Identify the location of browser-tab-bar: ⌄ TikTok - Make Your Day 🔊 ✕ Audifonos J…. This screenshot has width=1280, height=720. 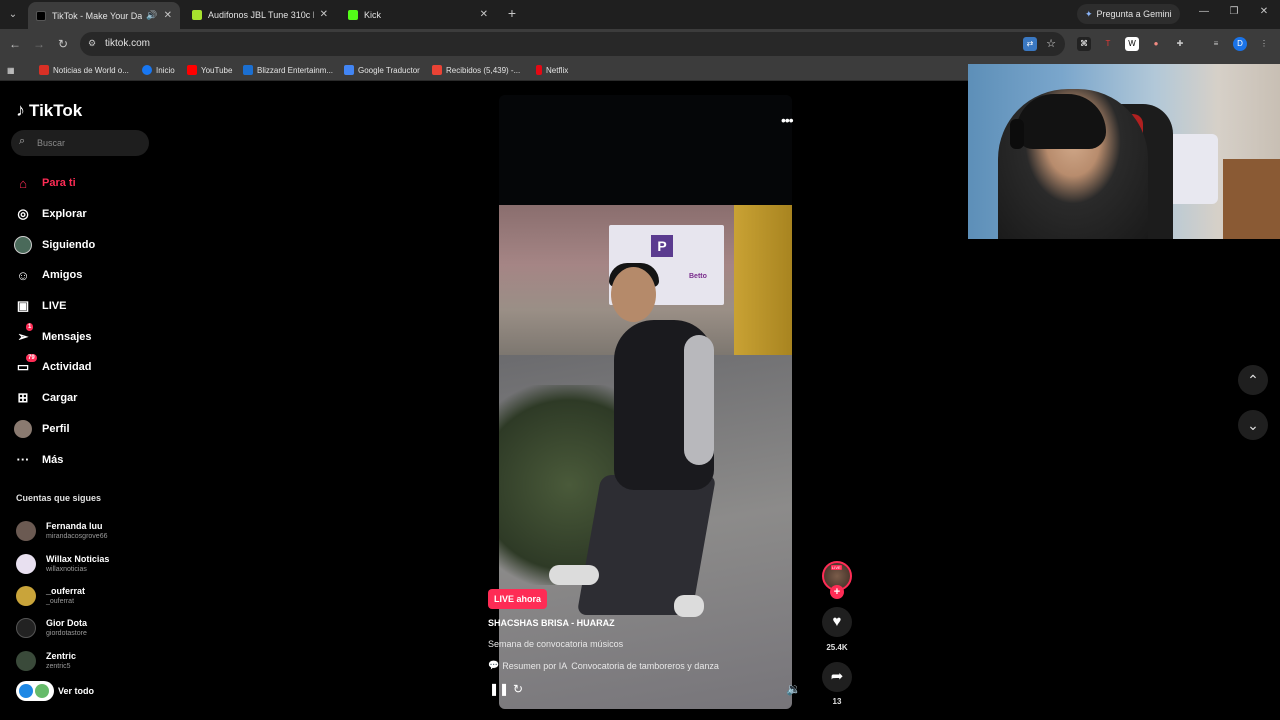
(640, 14).